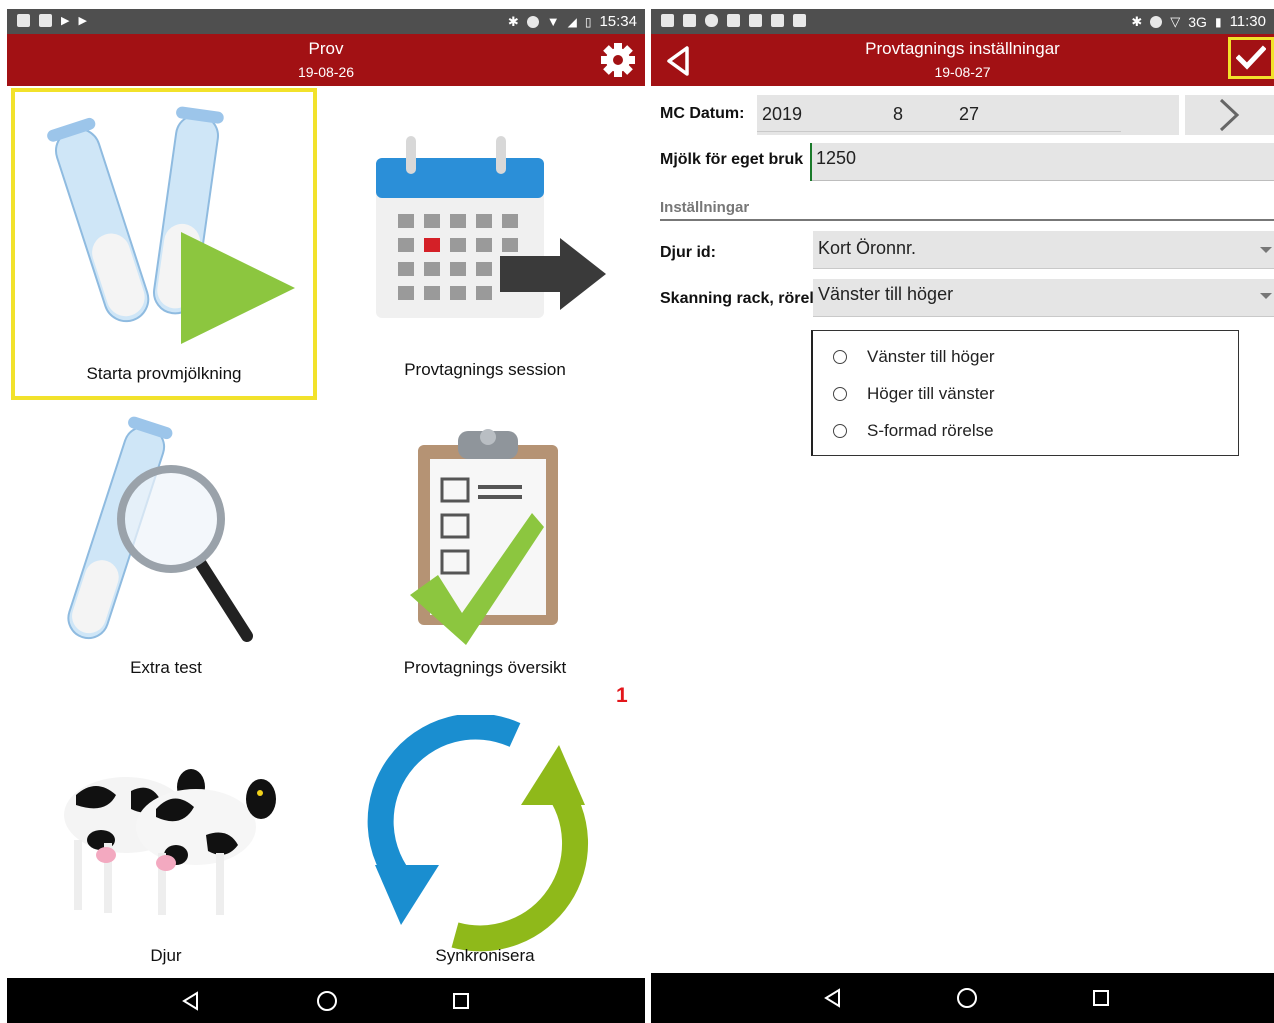  What do you see at coordinates (782, 114) in the screenshot?
I see `year-value: 2019` at bounding box center [782, 114].